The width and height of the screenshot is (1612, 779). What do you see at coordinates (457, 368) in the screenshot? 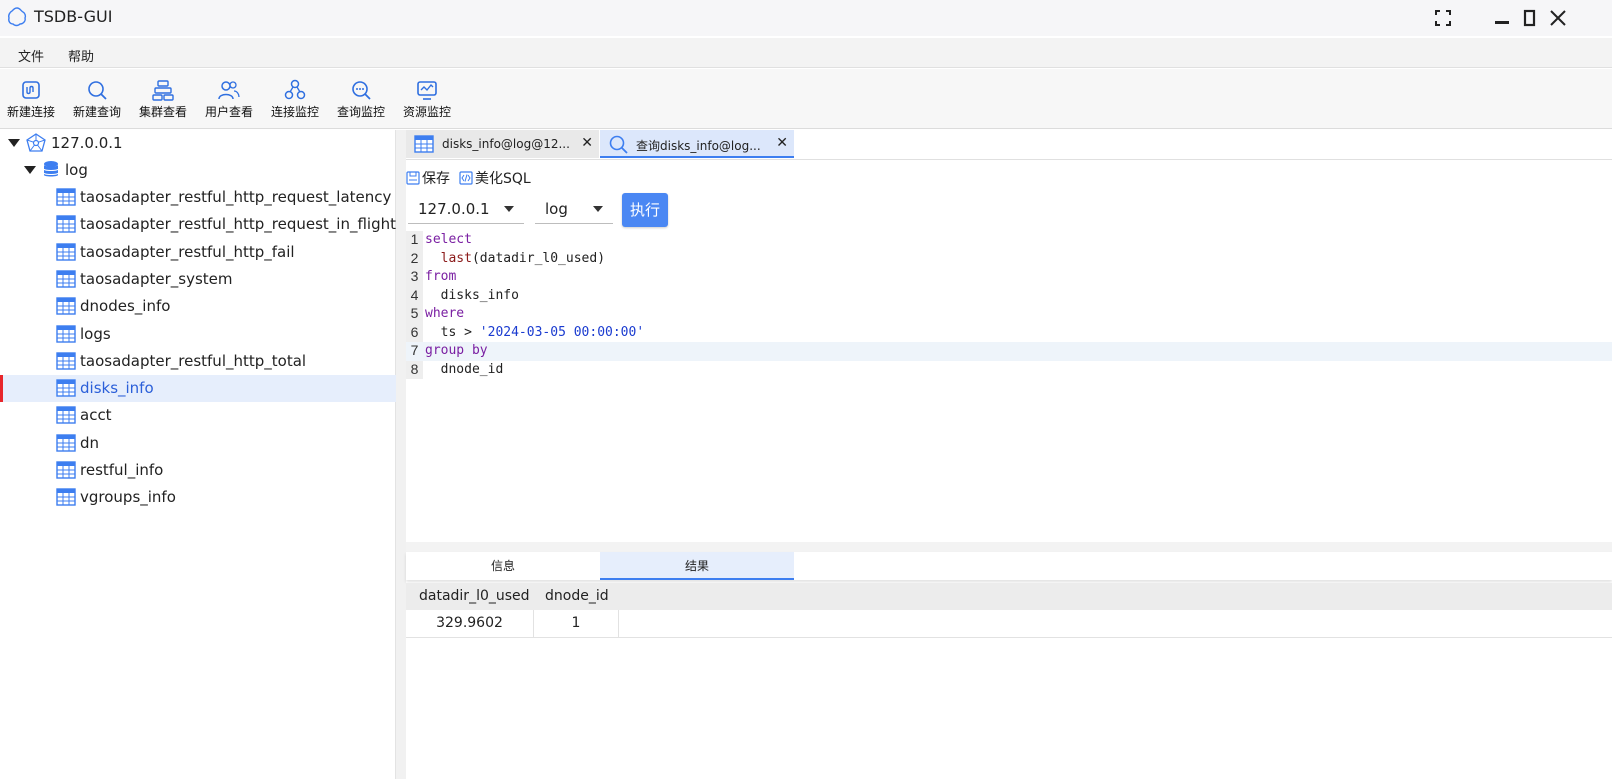
I see `code-line: 8 dnode_id` at bounding box center [457, 368].